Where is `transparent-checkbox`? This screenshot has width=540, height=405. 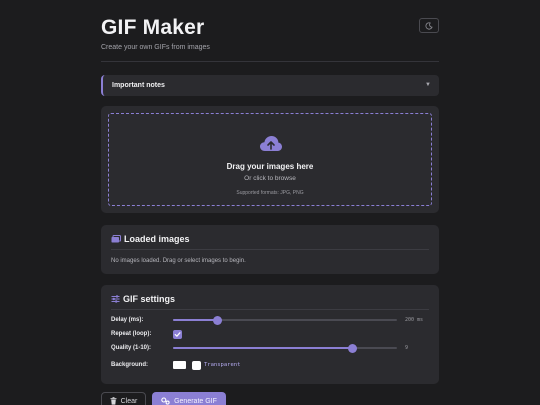
transparent-checkbox is located at coordinates (196, 365).